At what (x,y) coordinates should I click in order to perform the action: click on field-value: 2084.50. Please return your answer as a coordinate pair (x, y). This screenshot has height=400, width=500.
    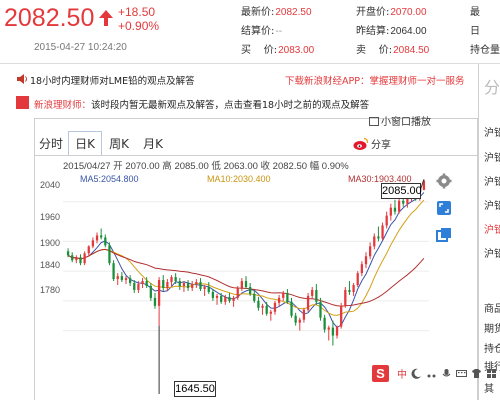
    Looking at the image, I should click on (411, 50).